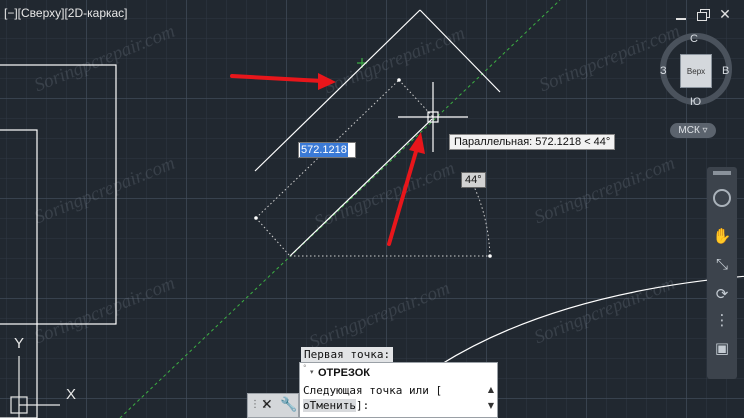 This screenshot has width=744, height=418. What do you see at coordinates (288, 405) in the screenshot?
I see `customize-wrench-icon: 🔧` at bounding box center [288, 405].